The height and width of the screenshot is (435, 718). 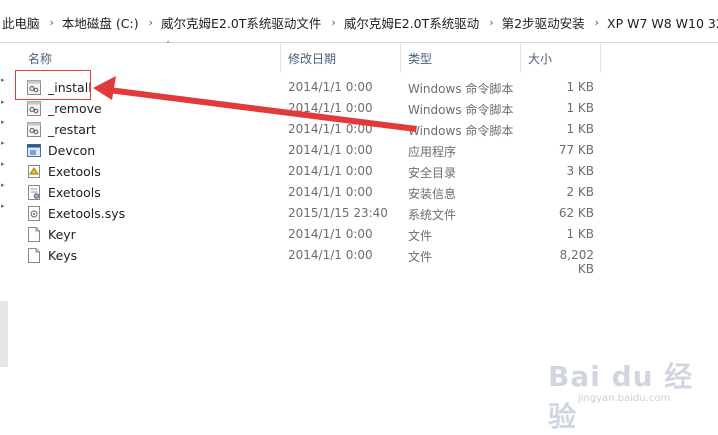 I want to click on file-type: 安装信息, so click(x=432, y=194).